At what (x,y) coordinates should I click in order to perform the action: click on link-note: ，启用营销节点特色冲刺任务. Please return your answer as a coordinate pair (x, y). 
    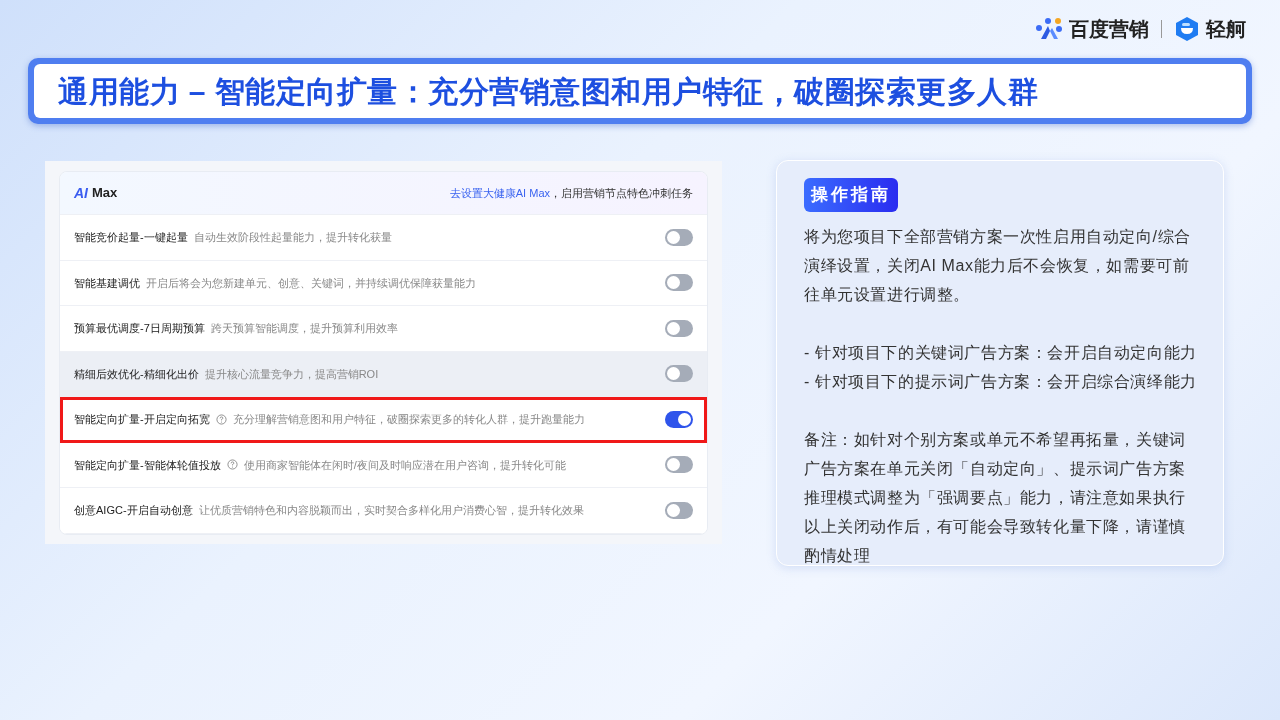
    Looking at the image, I should click on (621, 193).